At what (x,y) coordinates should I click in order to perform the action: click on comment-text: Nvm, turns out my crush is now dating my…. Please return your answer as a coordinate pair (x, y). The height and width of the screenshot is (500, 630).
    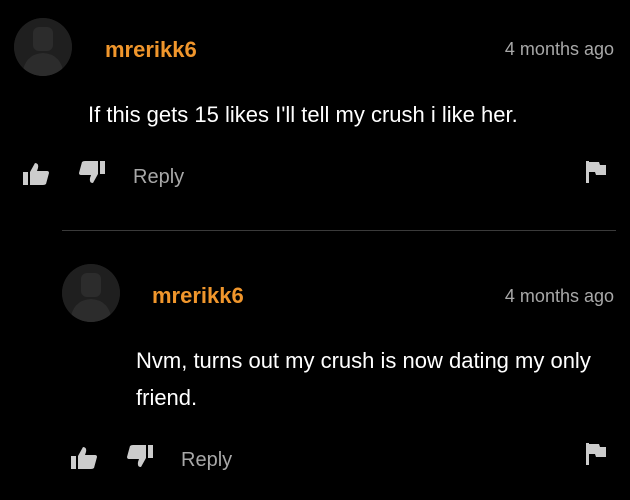
    Looking at the image, I should click on (363, 379).